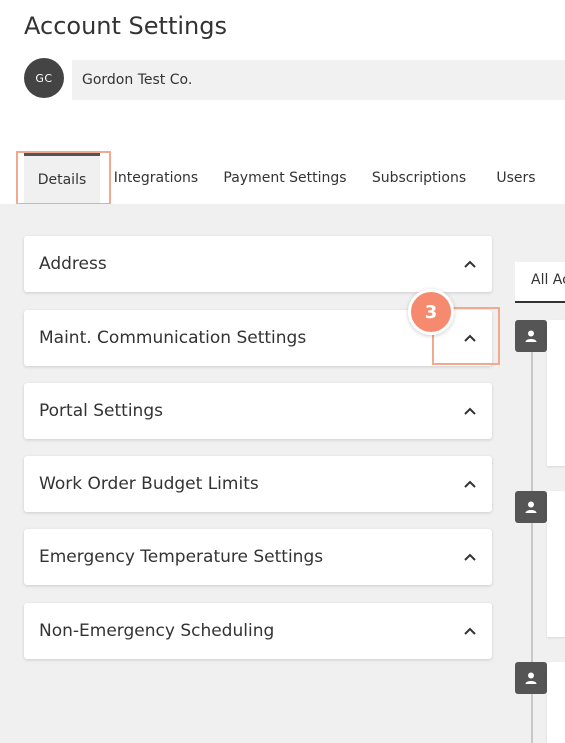  Describe the element at coordinates (258, 264) in the screenshot. I see `panel-address: Address` at that location.